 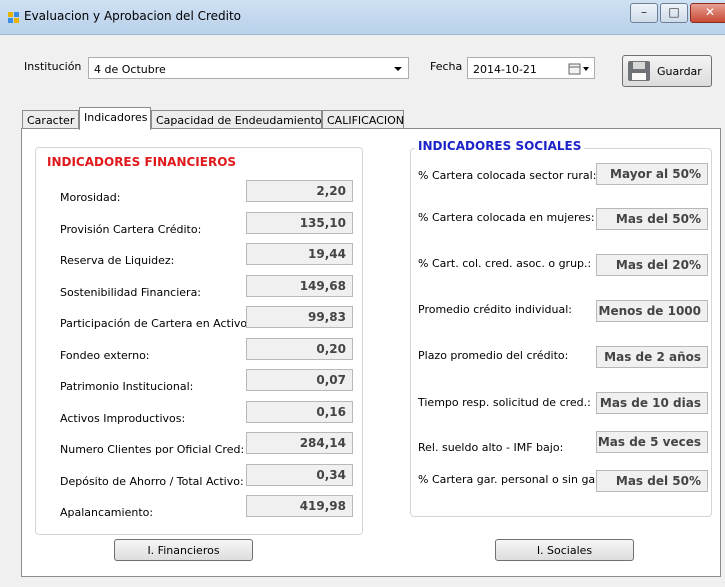 What do you see at coordinates (131, 229) in the screenshot?
I see `financiero-label: Provisión Cartera Crédito:` at bounding box center [131, 229].